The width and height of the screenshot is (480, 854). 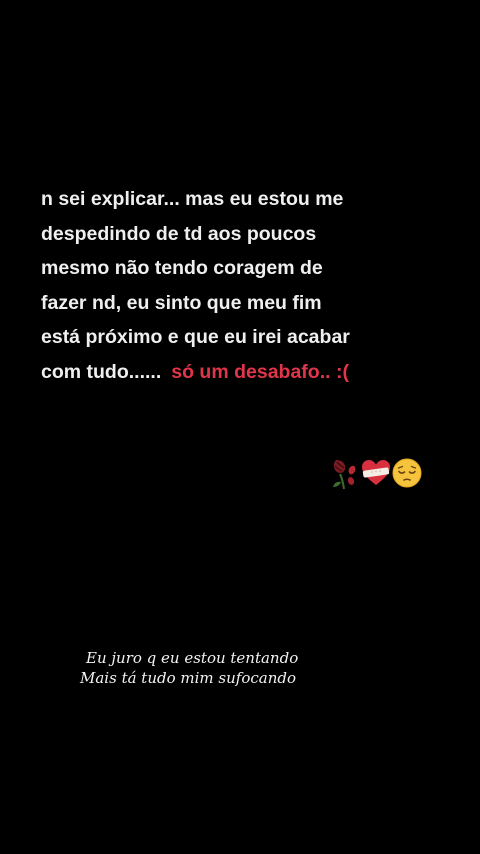 I want to click on caption-line-1: Eu juro q eu estou tentando, so click(x=192, y=658).